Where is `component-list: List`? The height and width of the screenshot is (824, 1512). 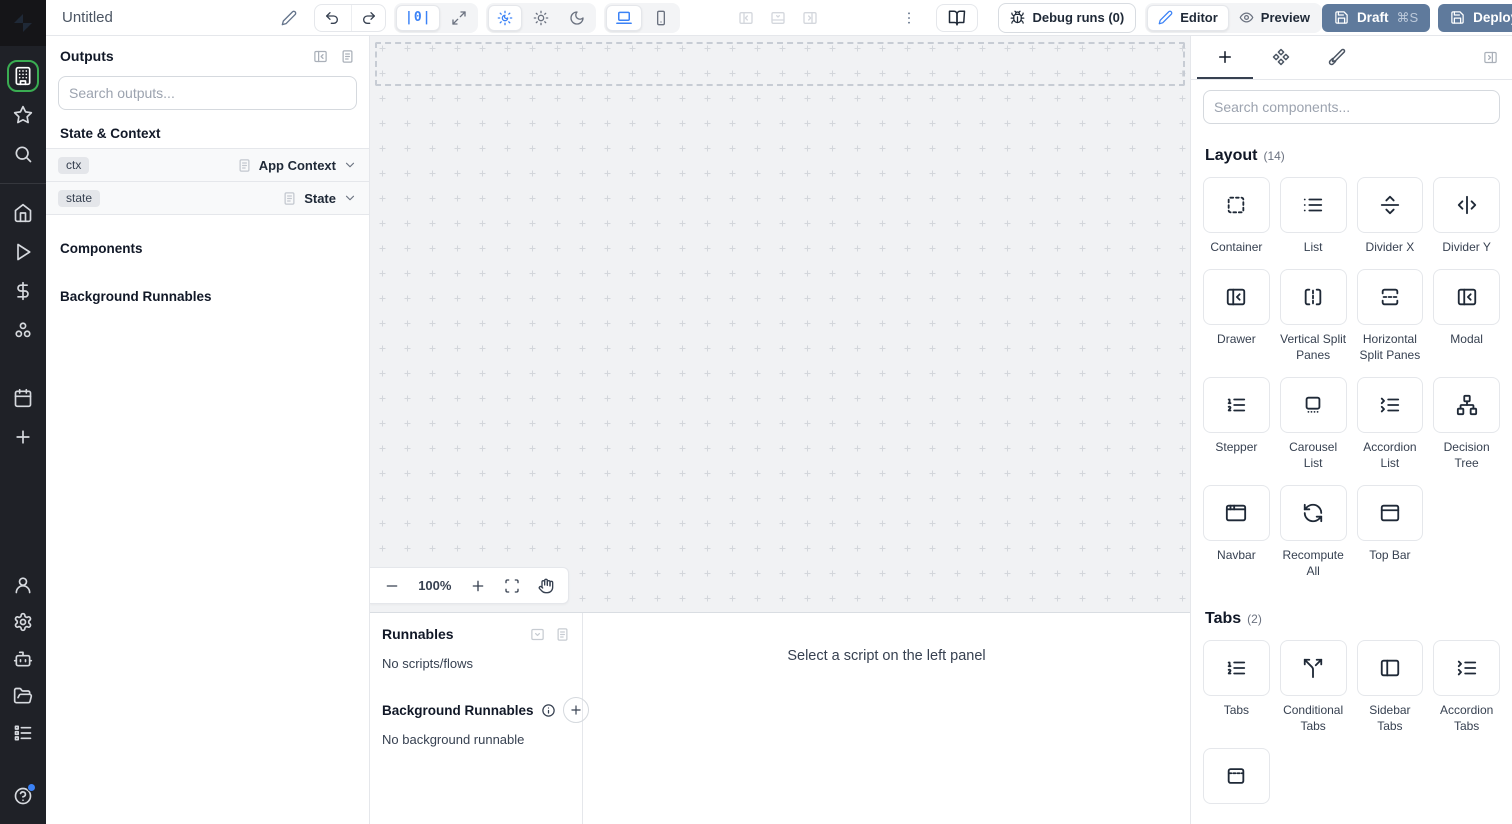 component-list: List is located at coordinates (1313, 223).